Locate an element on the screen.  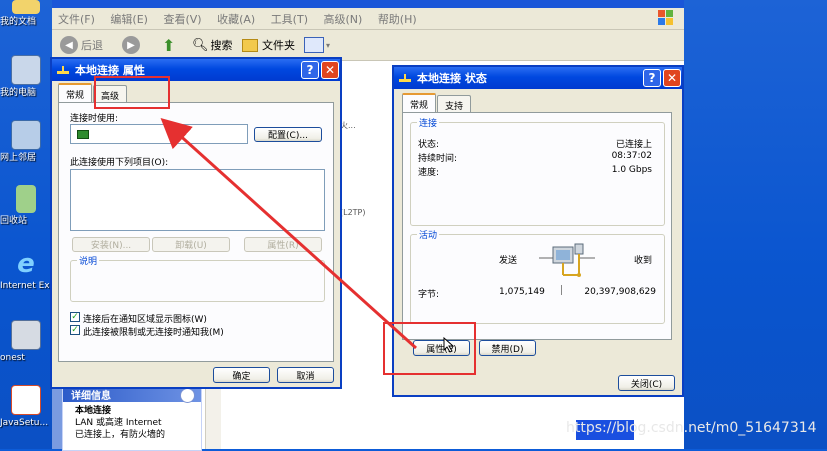
mouse-cursor-icon is located at coordinates (449, 346).